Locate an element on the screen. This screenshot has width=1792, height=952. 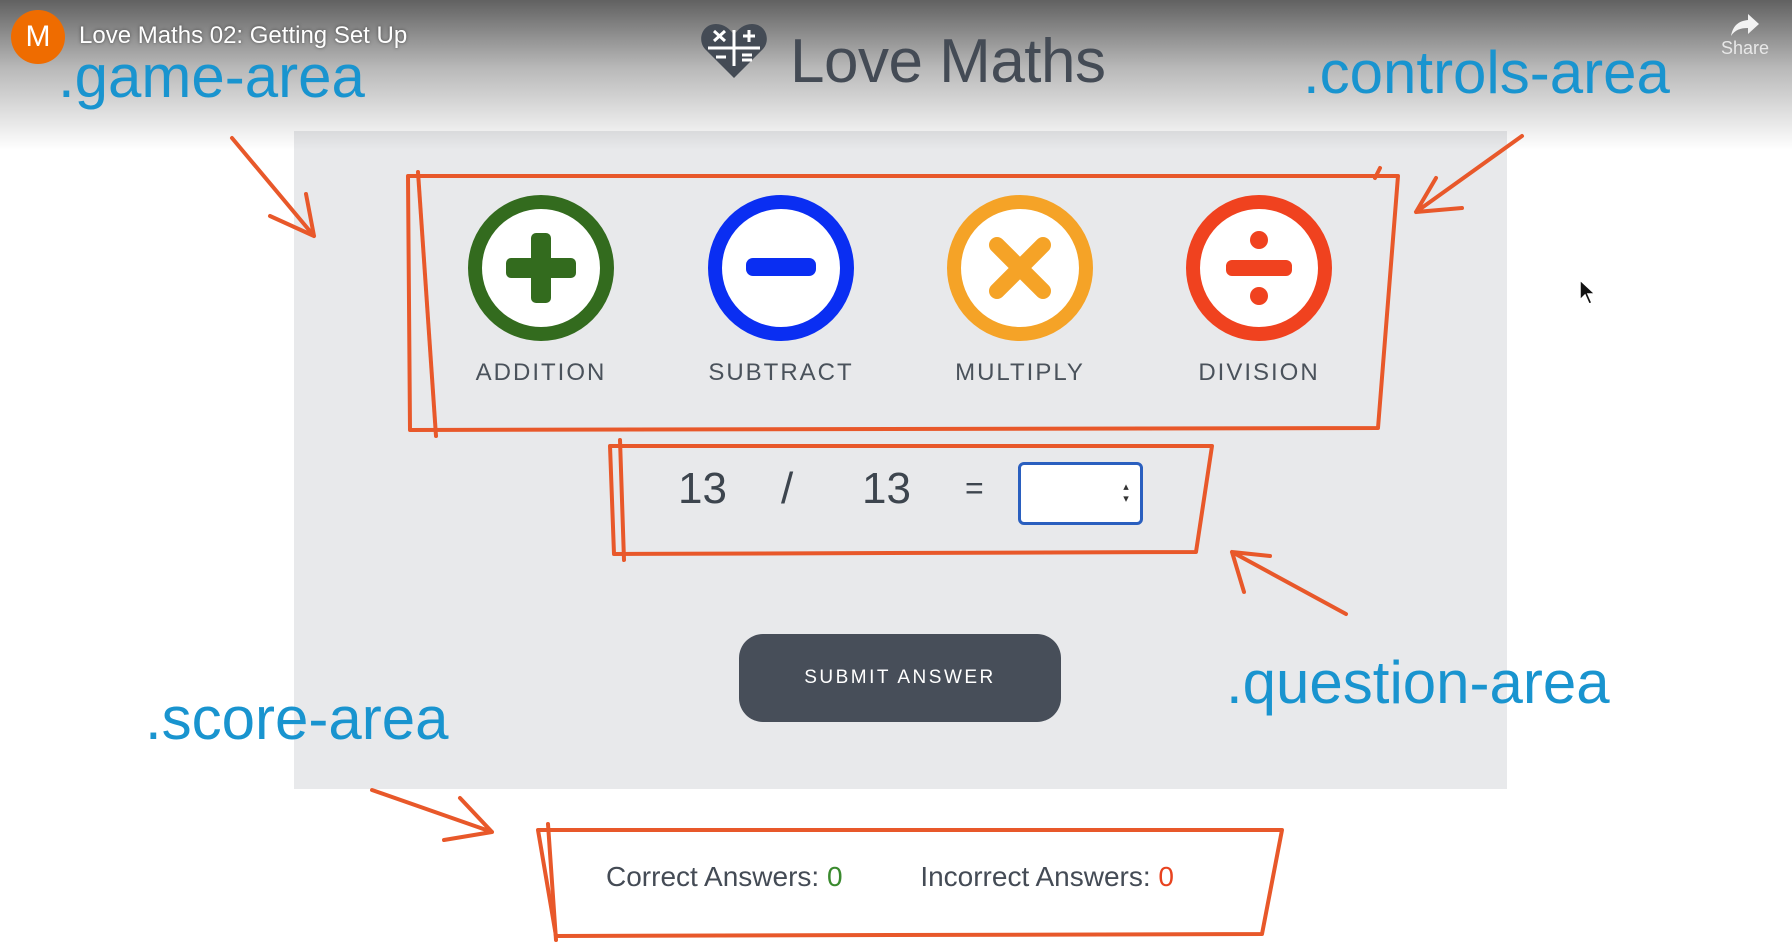
plus-icon is located at coordinates (541, 268).